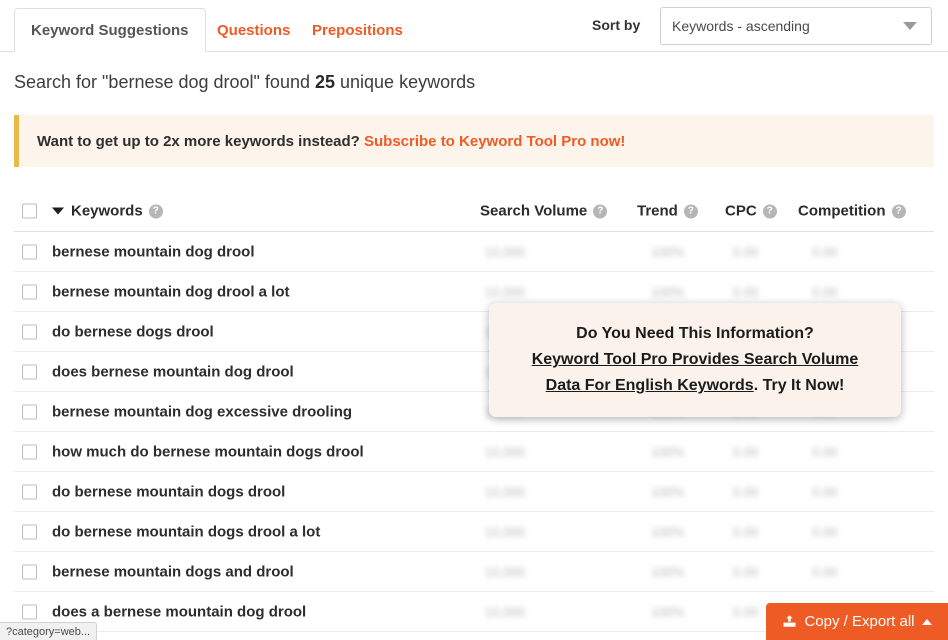 This screenshot has height=640, width=948. What do you see at coordinates (179, 611) in the screenshot?
I see `row-keyword: does a bernese mountain dog drool` at bounding box center [179, 611].